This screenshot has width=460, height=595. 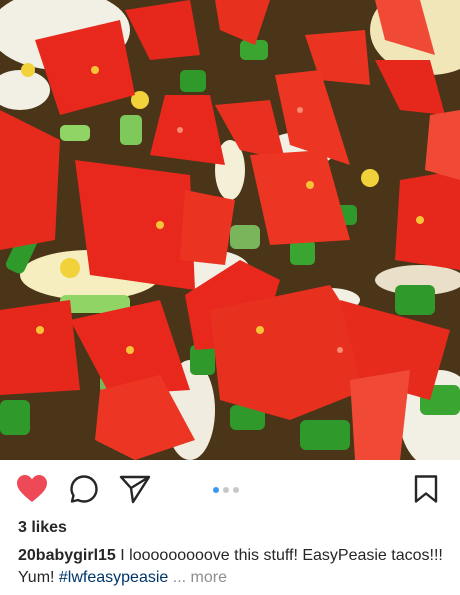 I want to click on save-button, so click(x=426, y=489).